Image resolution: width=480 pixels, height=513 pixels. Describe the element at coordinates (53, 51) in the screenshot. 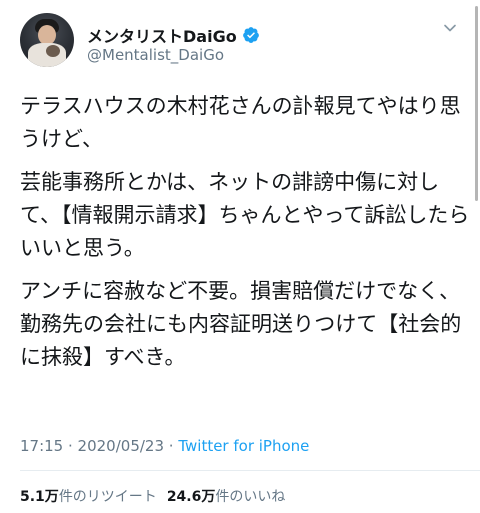

I see `avatar-cat-patch` at that location.